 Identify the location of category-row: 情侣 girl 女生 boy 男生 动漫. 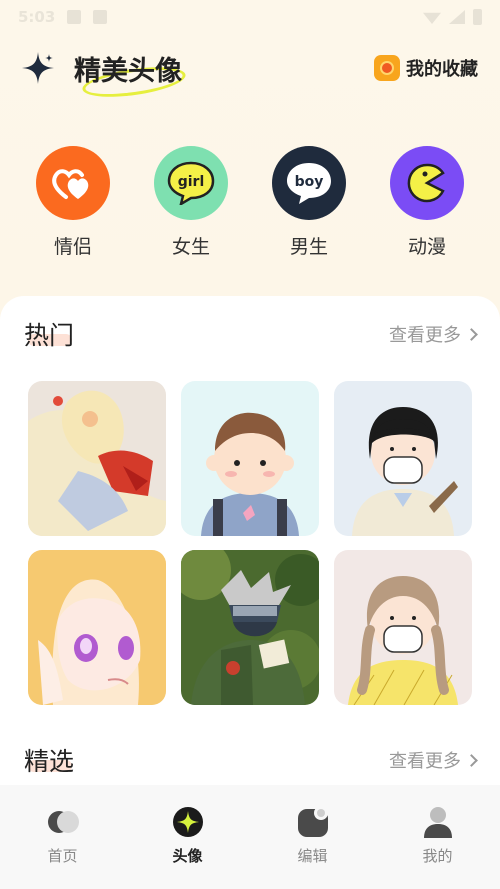
(250, 202).